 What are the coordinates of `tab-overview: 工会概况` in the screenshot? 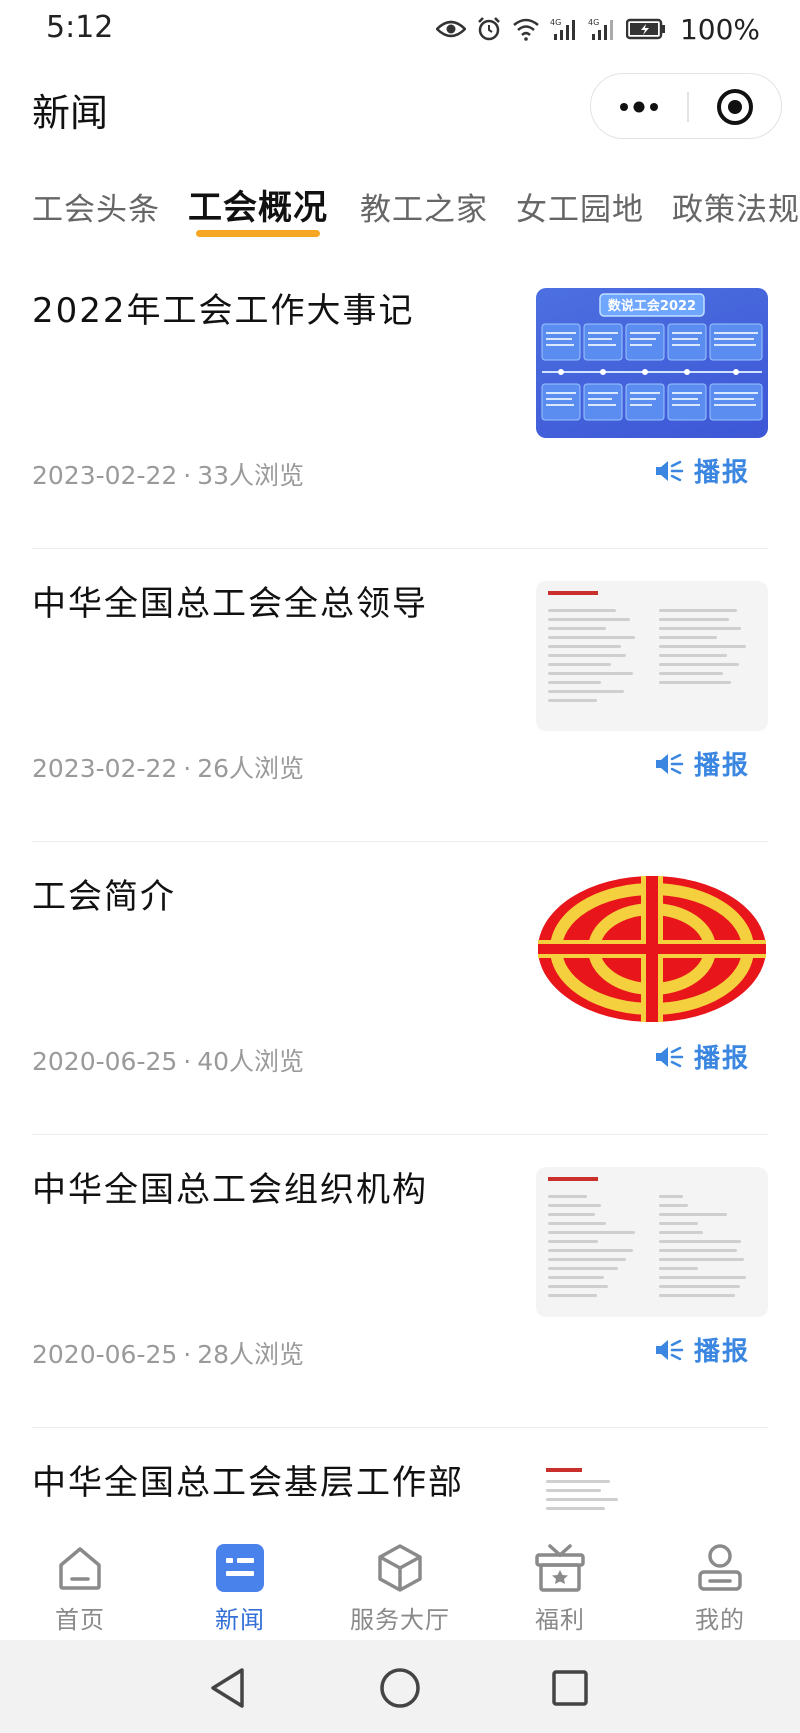 It's located at (258, 208).